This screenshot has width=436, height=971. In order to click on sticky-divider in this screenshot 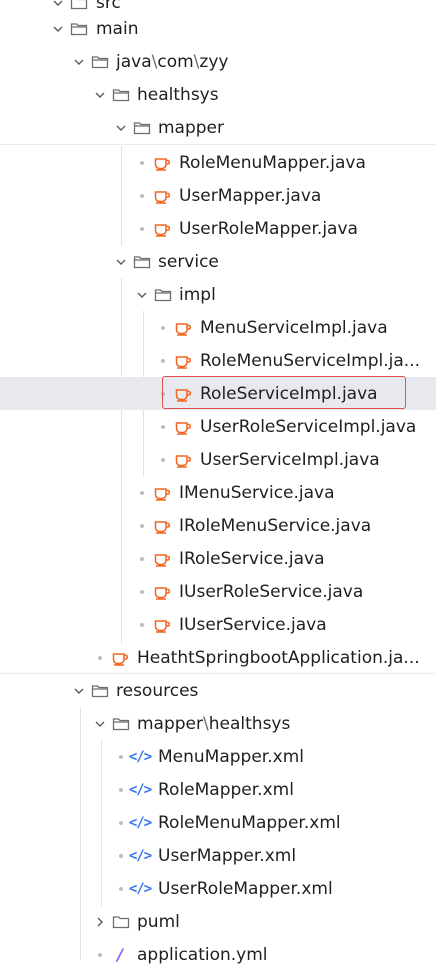, I will do `click(218, 144)`.